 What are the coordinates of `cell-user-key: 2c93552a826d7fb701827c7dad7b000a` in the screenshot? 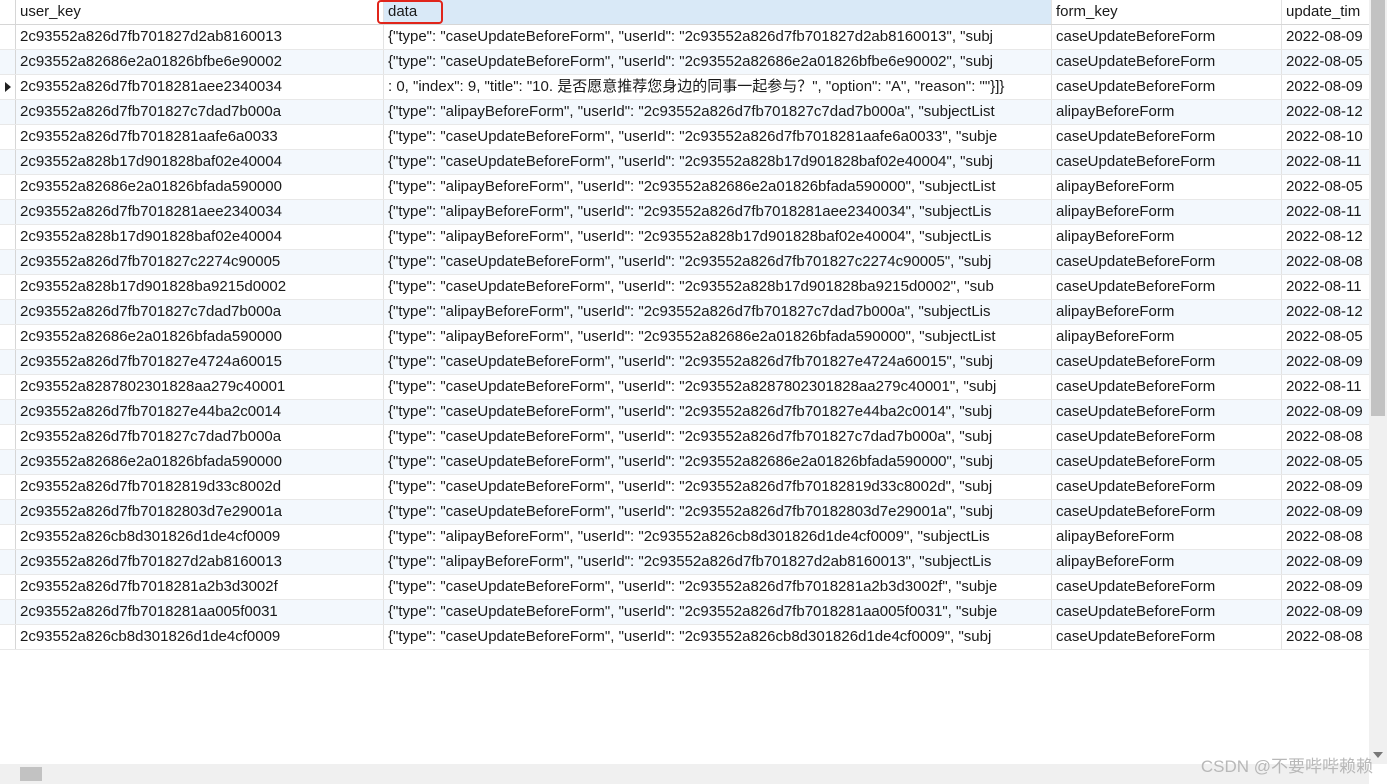 It's located at (200, 112).